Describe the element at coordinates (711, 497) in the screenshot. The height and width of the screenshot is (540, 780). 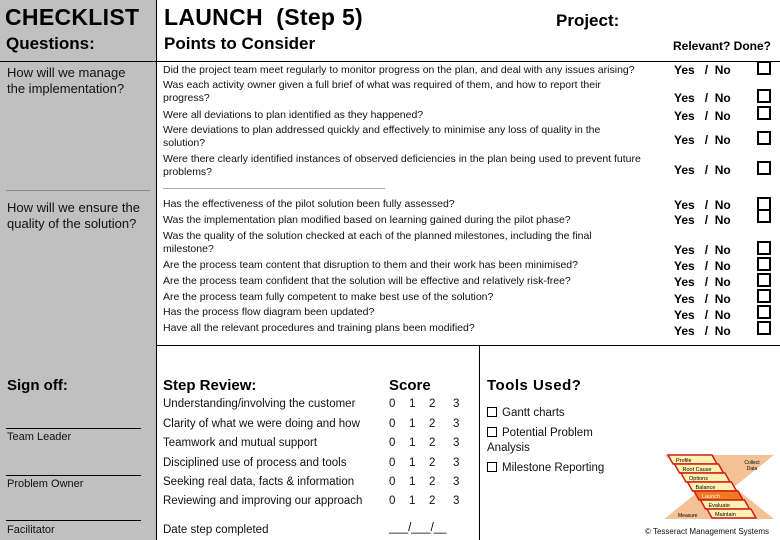
I see `logo-step-label: Launch` at that location.